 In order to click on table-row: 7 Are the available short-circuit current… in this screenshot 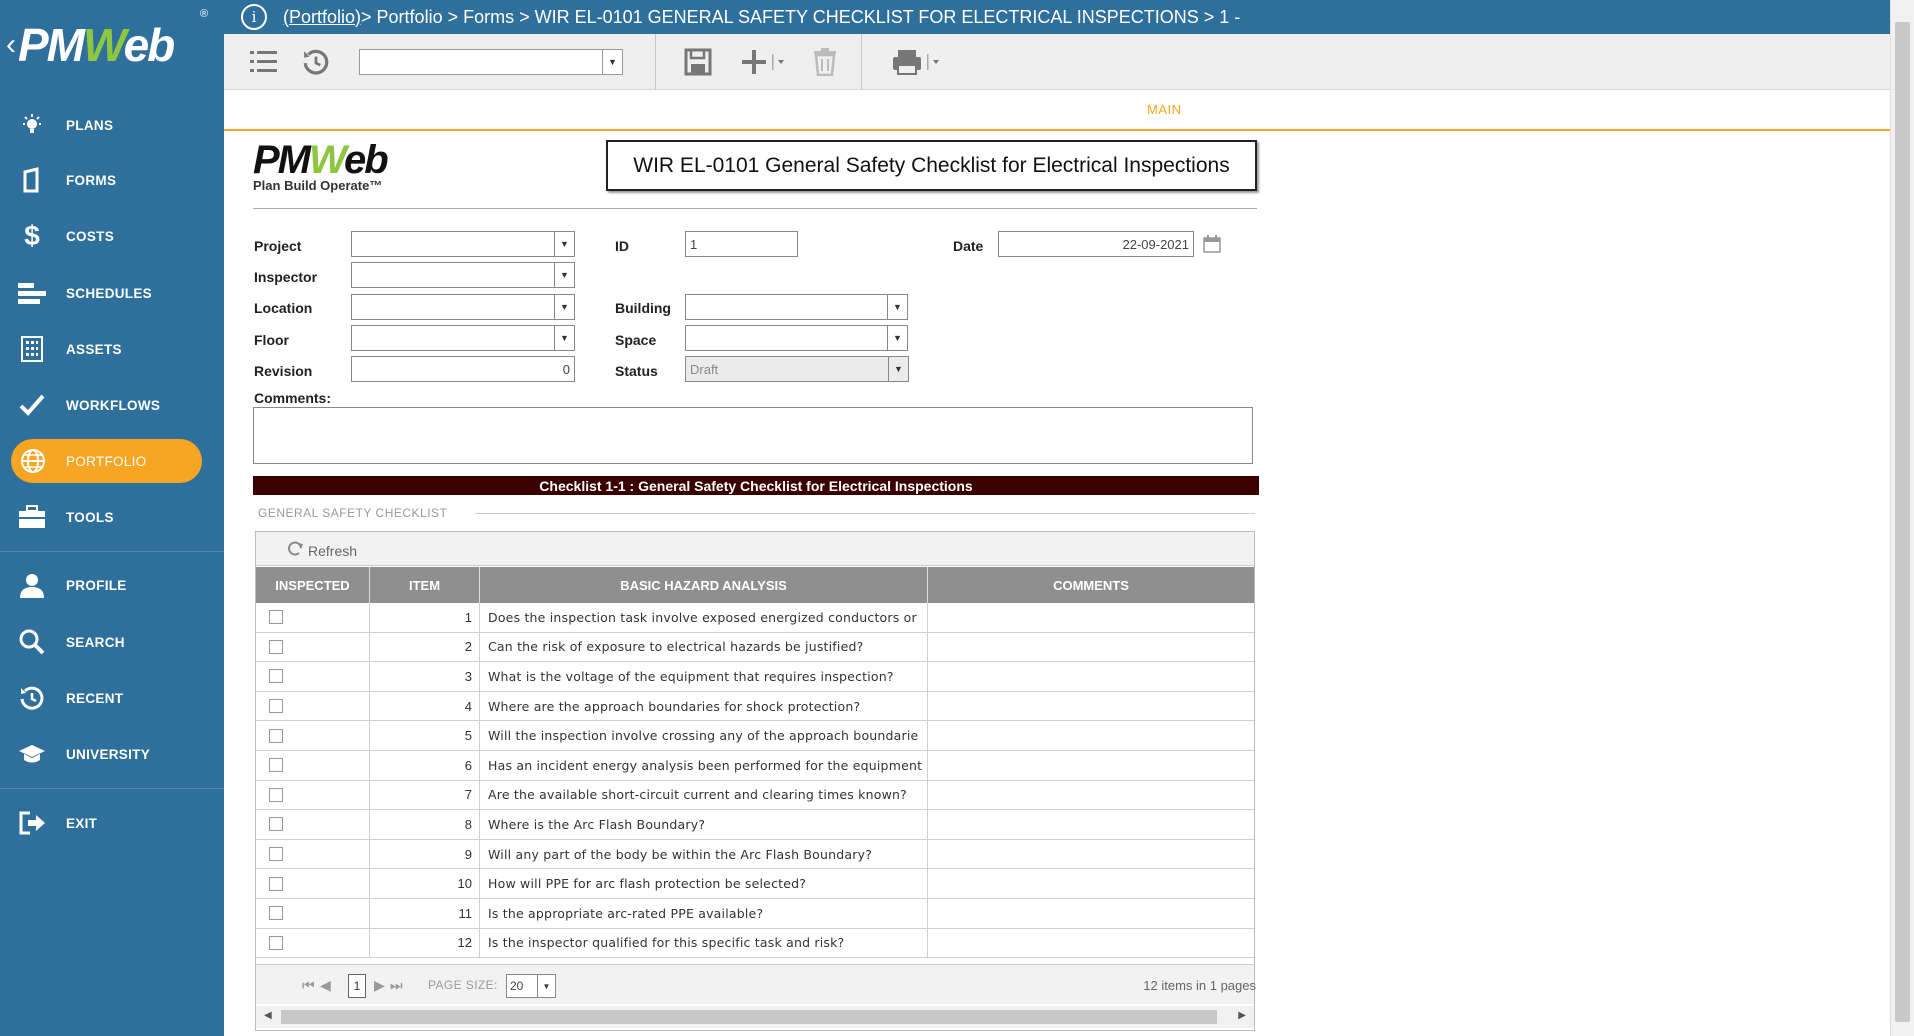, I will do `click(755, 795)`.